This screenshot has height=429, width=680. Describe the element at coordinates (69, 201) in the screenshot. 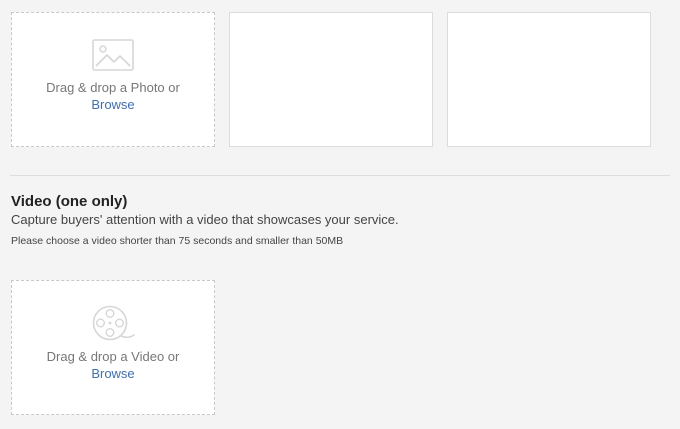

I see `video-section-title: Video (one only)` at that location.